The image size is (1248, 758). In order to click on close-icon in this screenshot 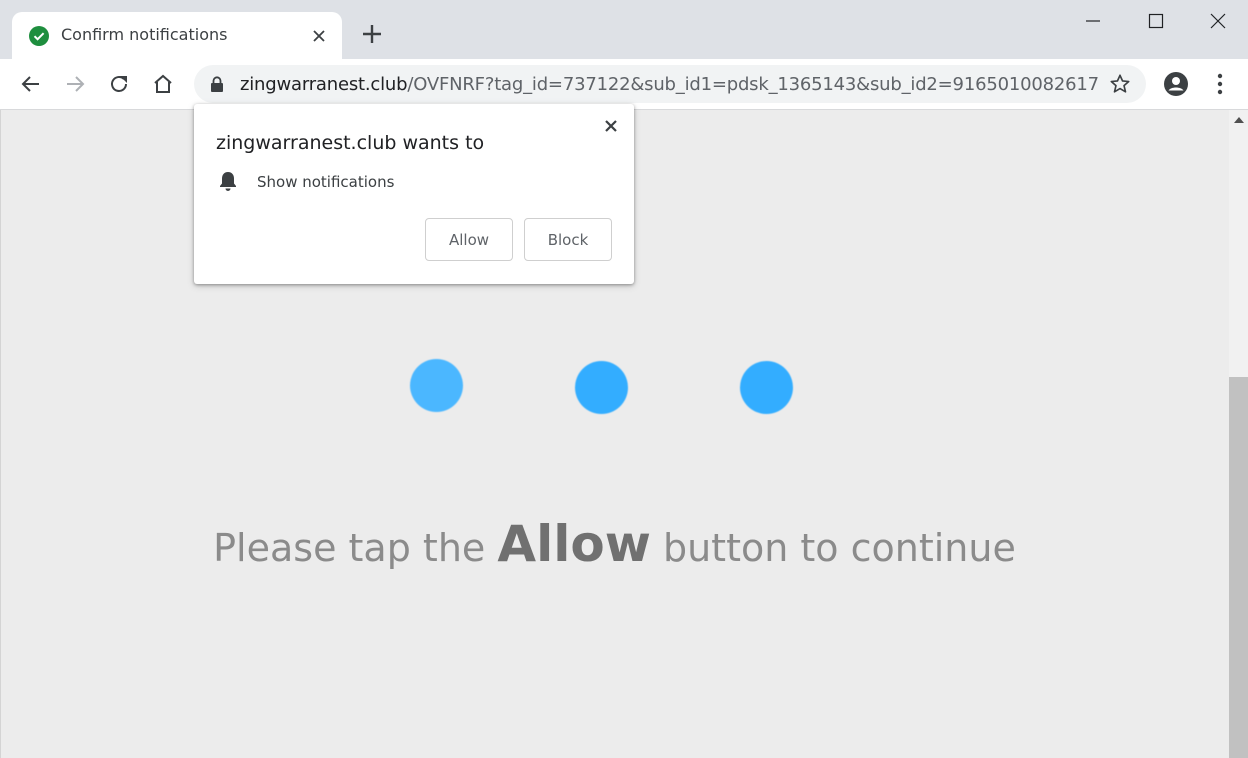, I will do `click(611, 126)`.